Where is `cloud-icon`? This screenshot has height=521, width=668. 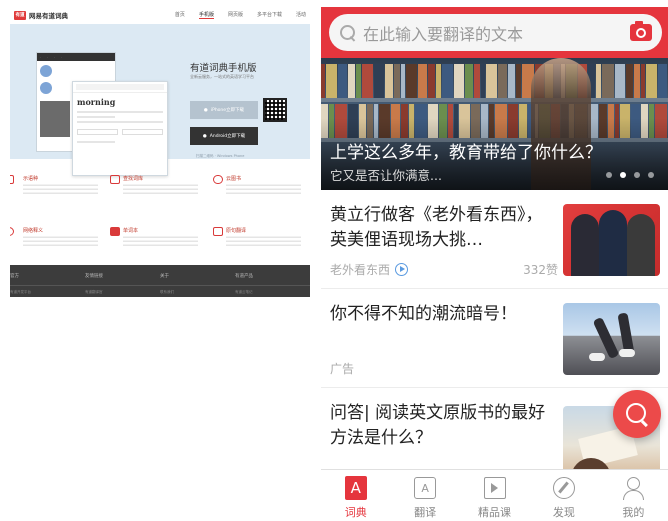 cloud-icon is located at coordinates (218, 179).